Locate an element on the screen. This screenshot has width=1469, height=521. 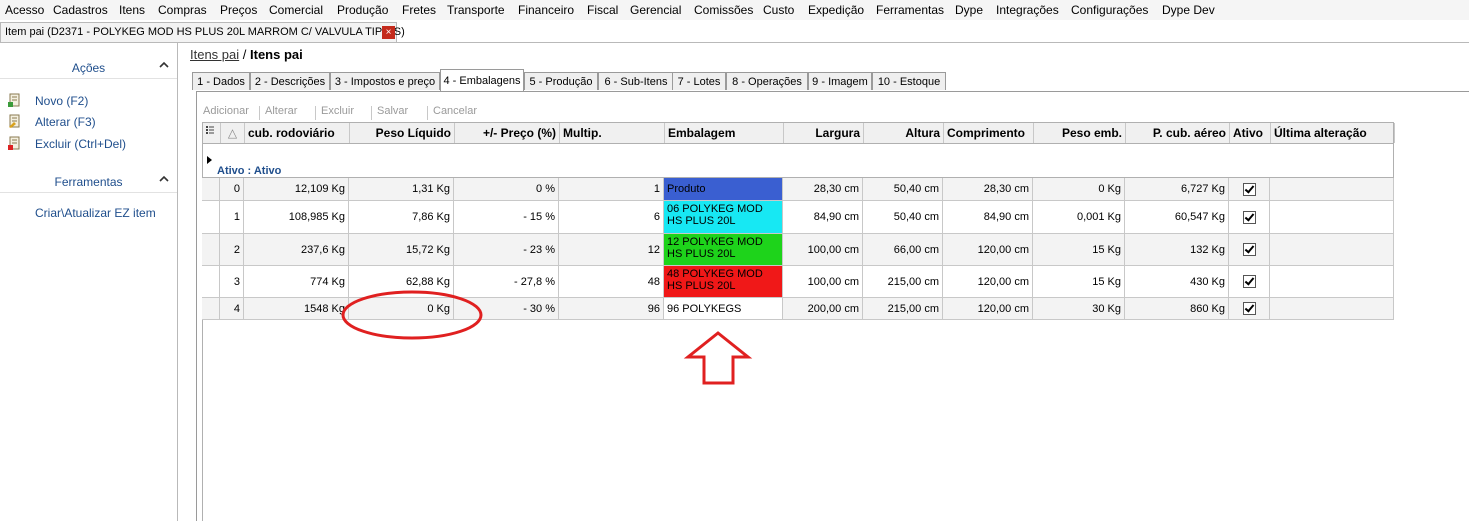
column-header-altura: Altura is located at coordinates (904, 133).